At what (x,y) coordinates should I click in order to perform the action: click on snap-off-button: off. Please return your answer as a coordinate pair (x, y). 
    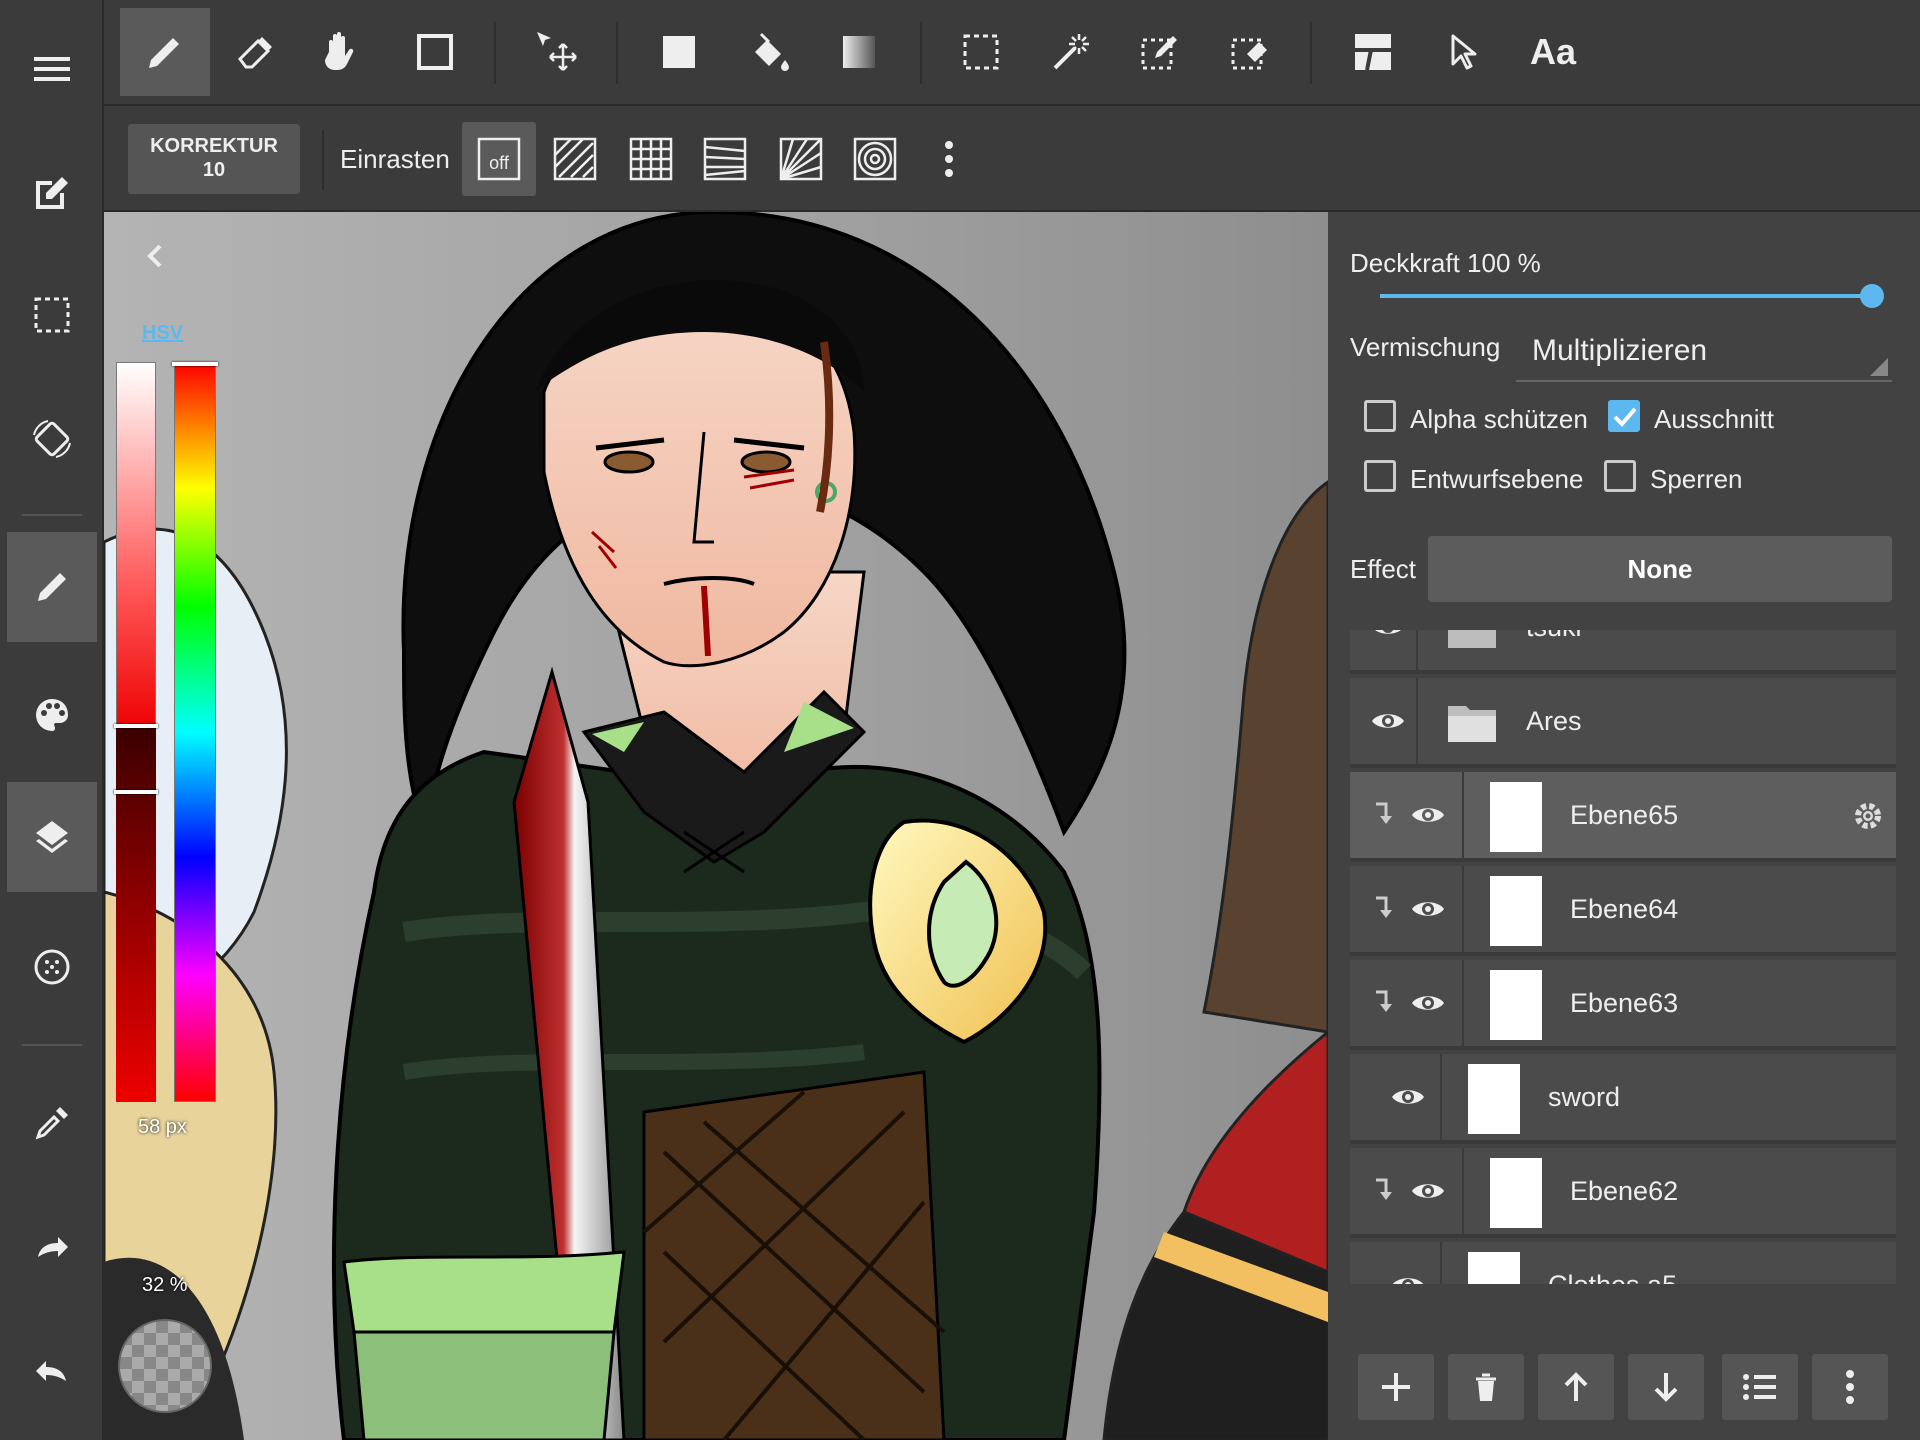
    Looking at the image, I should click on (499, 159).